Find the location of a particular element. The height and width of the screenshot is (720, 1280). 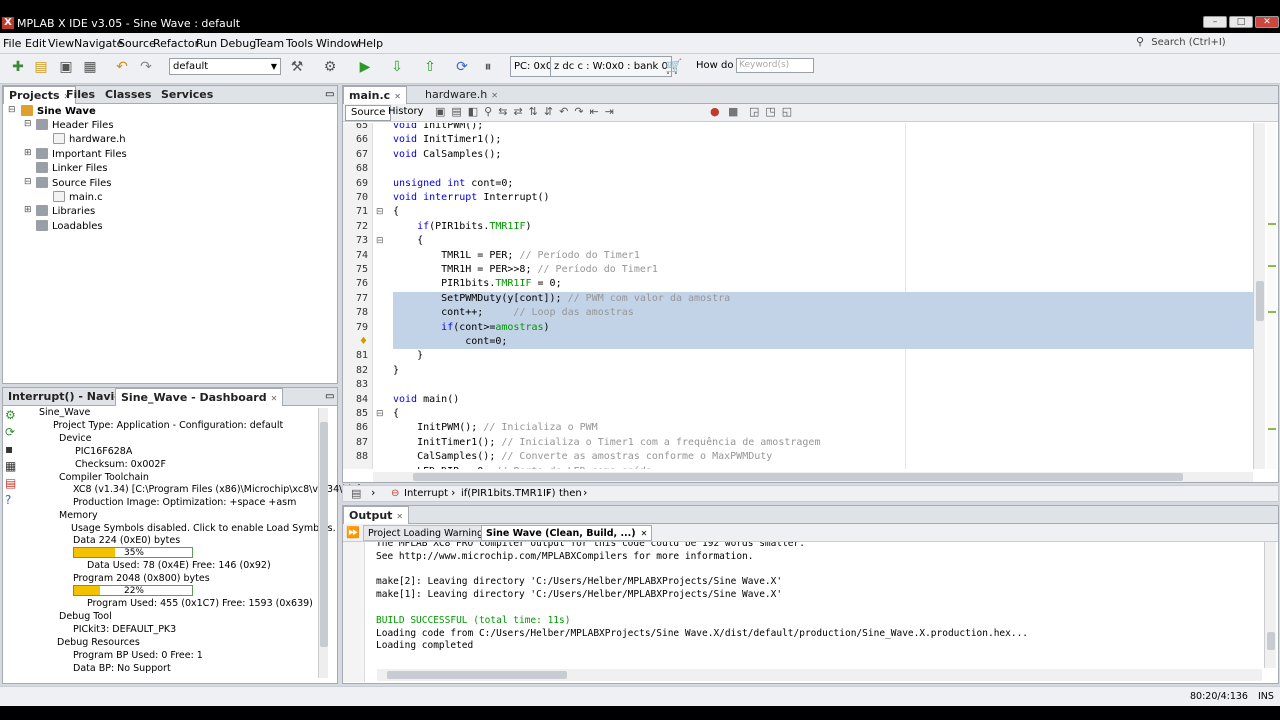

tab-files: Files is located at coordinates (80, 95).